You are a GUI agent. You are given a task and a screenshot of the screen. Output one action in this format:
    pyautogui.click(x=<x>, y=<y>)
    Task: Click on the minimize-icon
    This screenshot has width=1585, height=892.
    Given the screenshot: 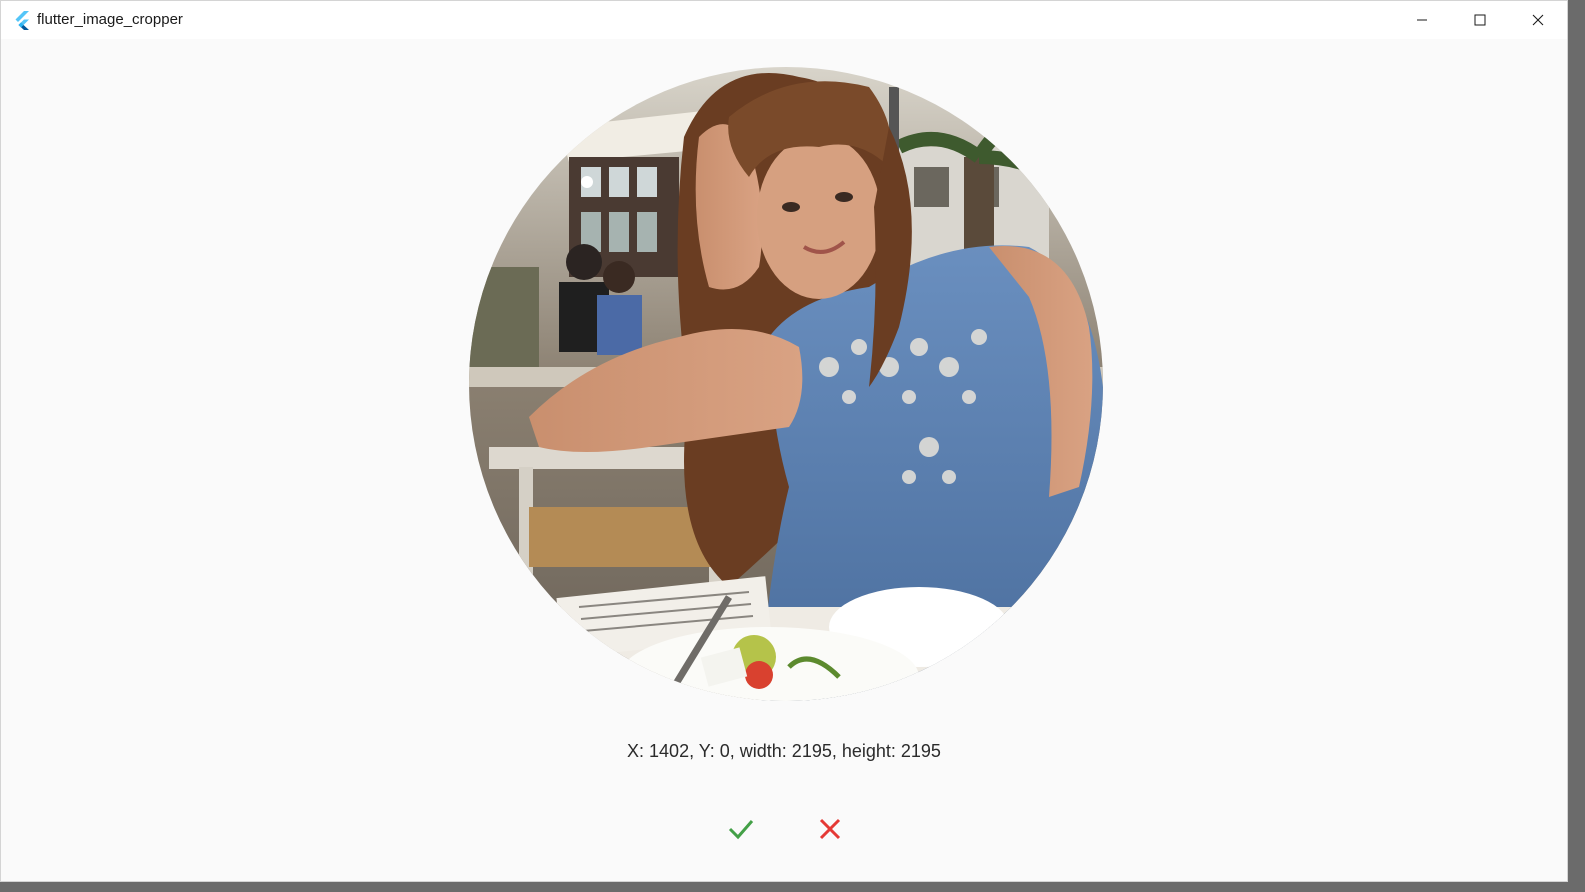 What is the action you would take?
    pyautogui.click(x=1422, y=20)
    